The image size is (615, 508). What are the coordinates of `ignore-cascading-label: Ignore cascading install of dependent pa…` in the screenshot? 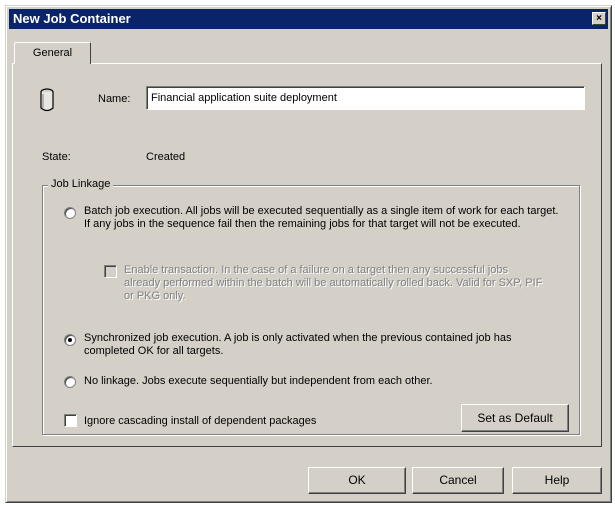 It's located at (200, 421).